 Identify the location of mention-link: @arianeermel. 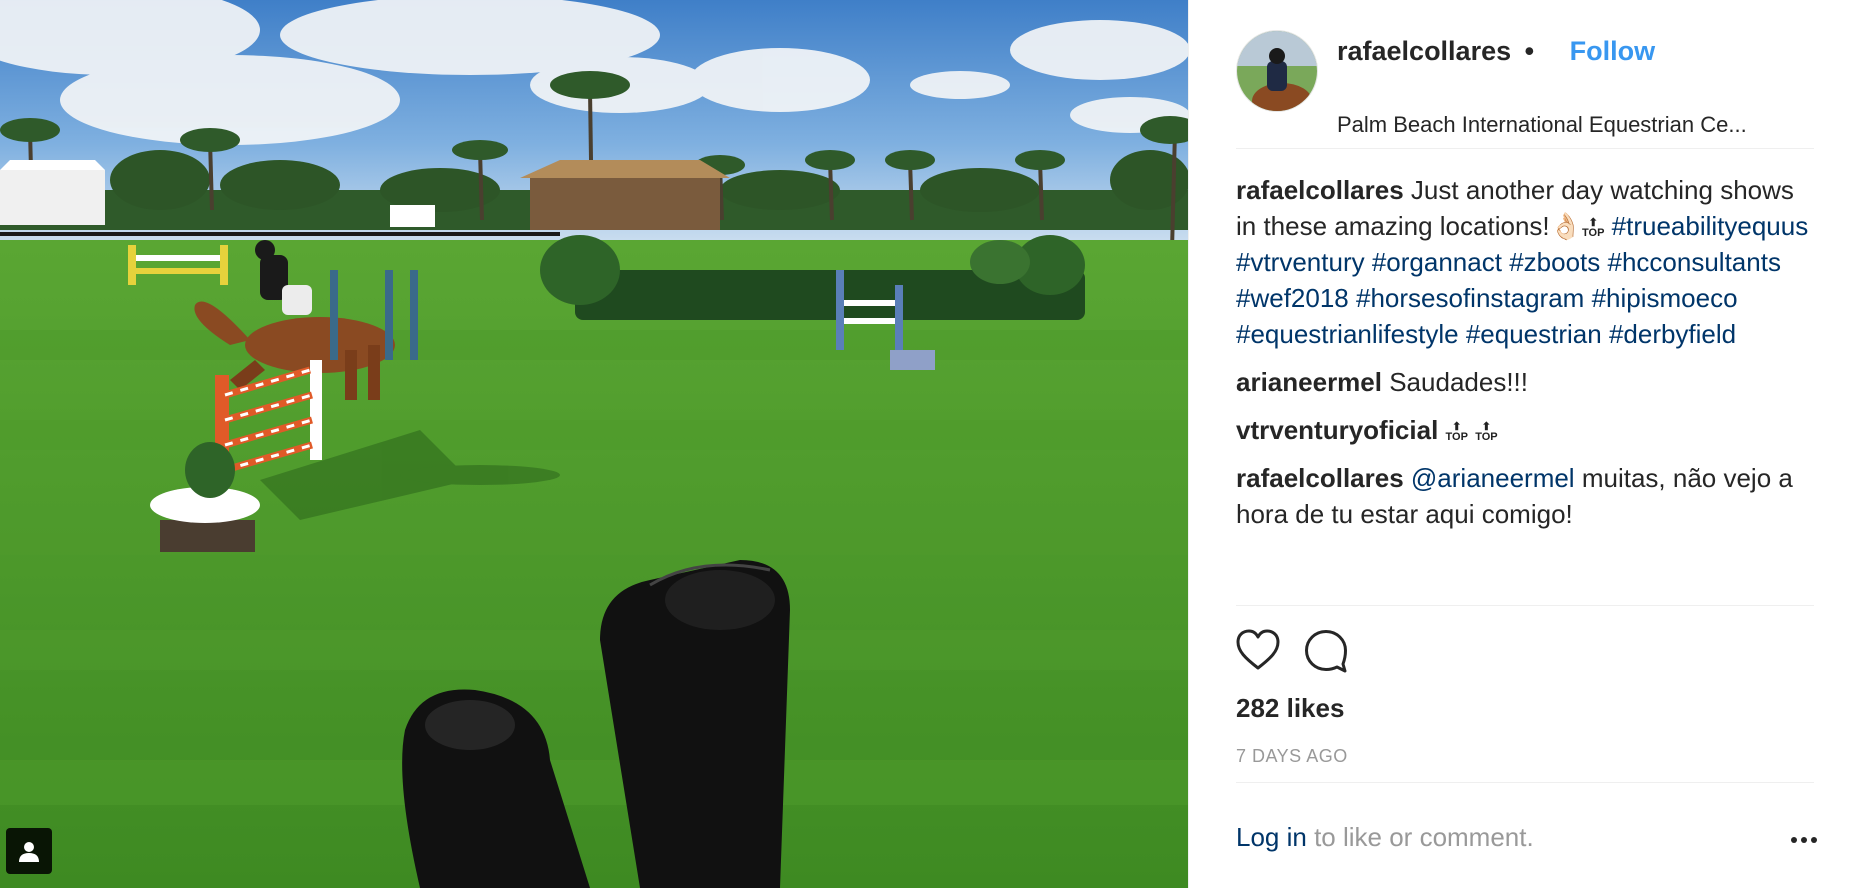
(1493, 478).